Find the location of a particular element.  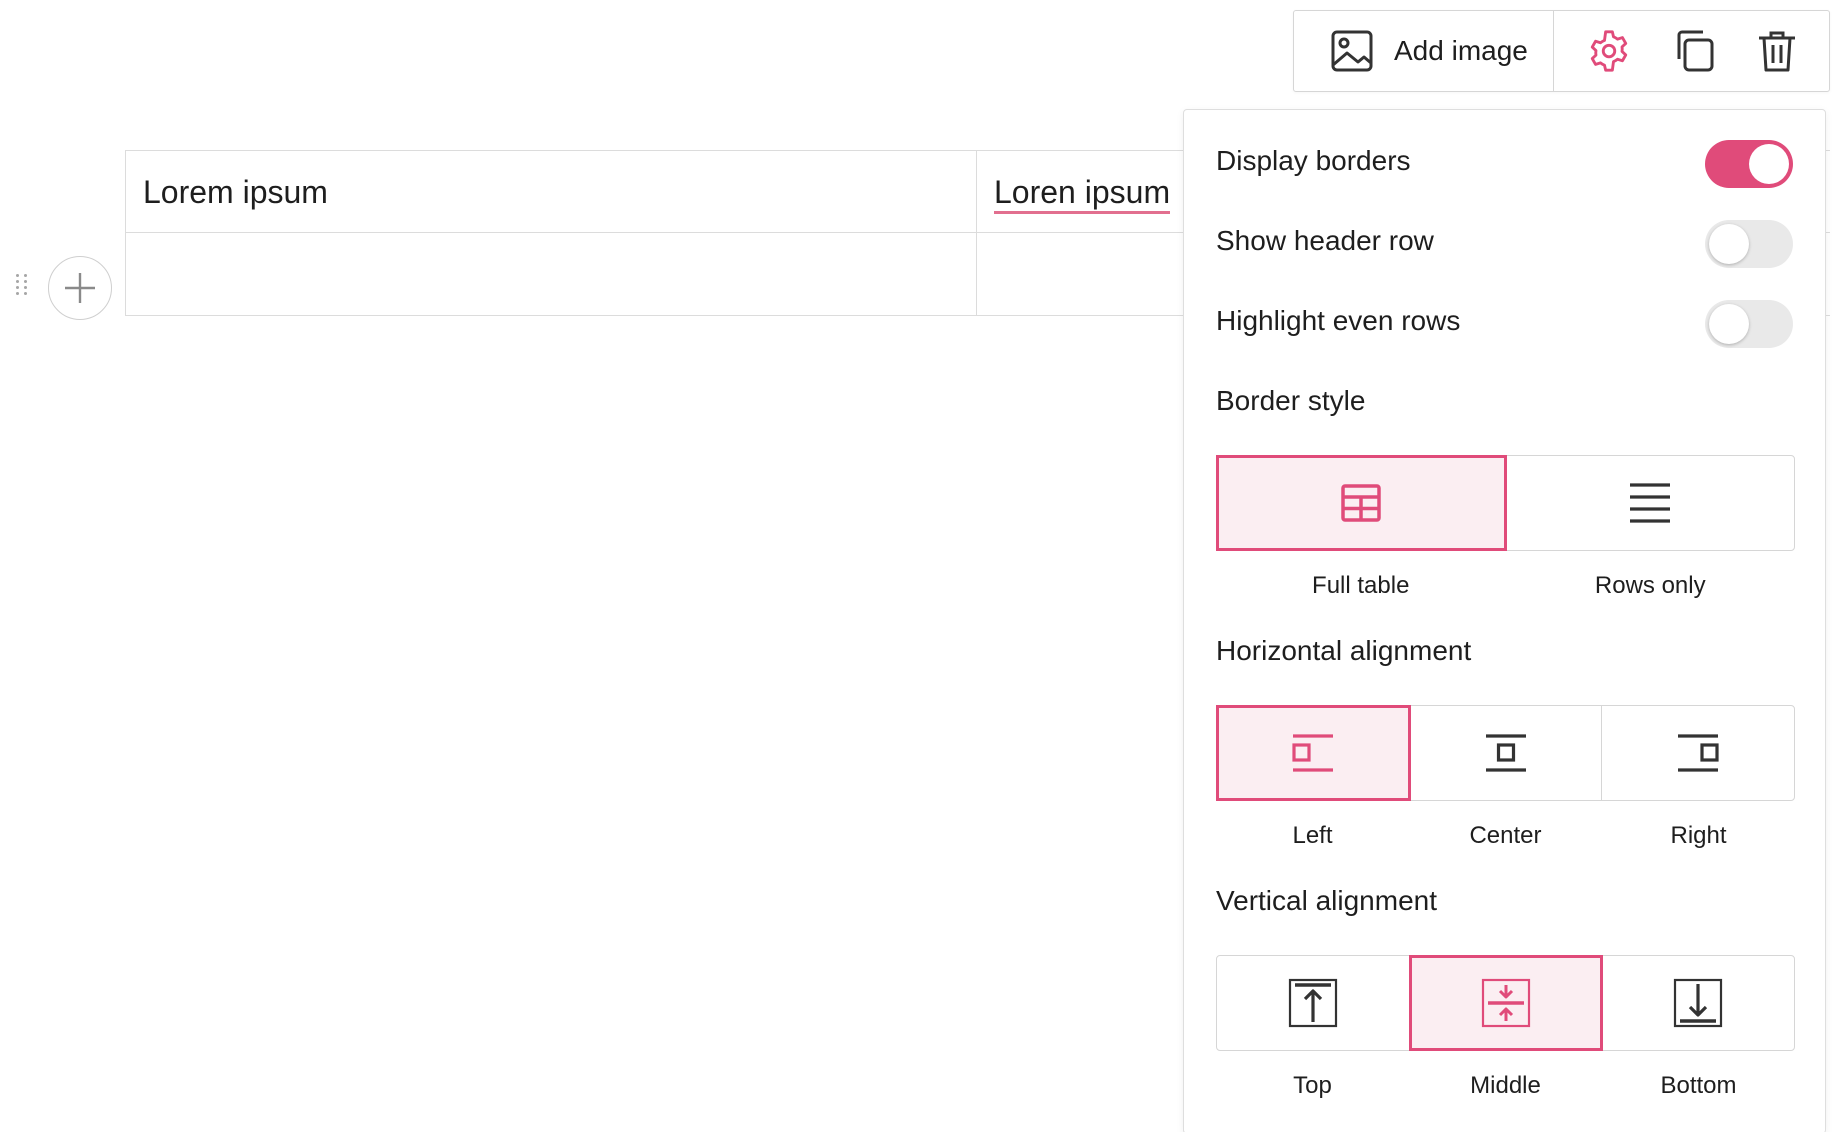

table-cell is located at coordinates (551, 274).